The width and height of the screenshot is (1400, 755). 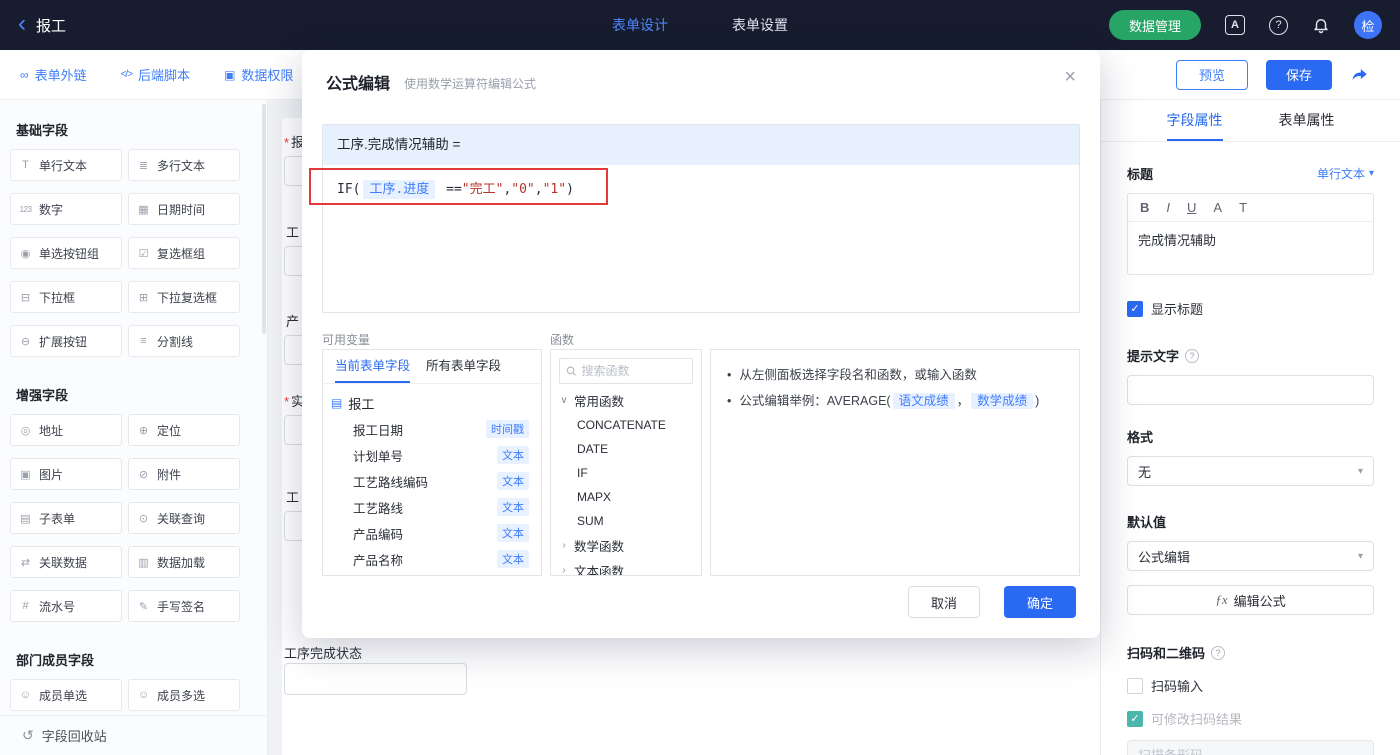 What do you see at coordinates (450, 189) in the screenshot?
I see `formula-token: ==` at bounding box center [450, 189].